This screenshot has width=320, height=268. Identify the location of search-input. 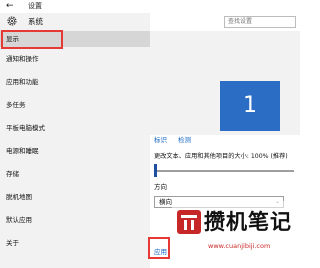
(260, 22).